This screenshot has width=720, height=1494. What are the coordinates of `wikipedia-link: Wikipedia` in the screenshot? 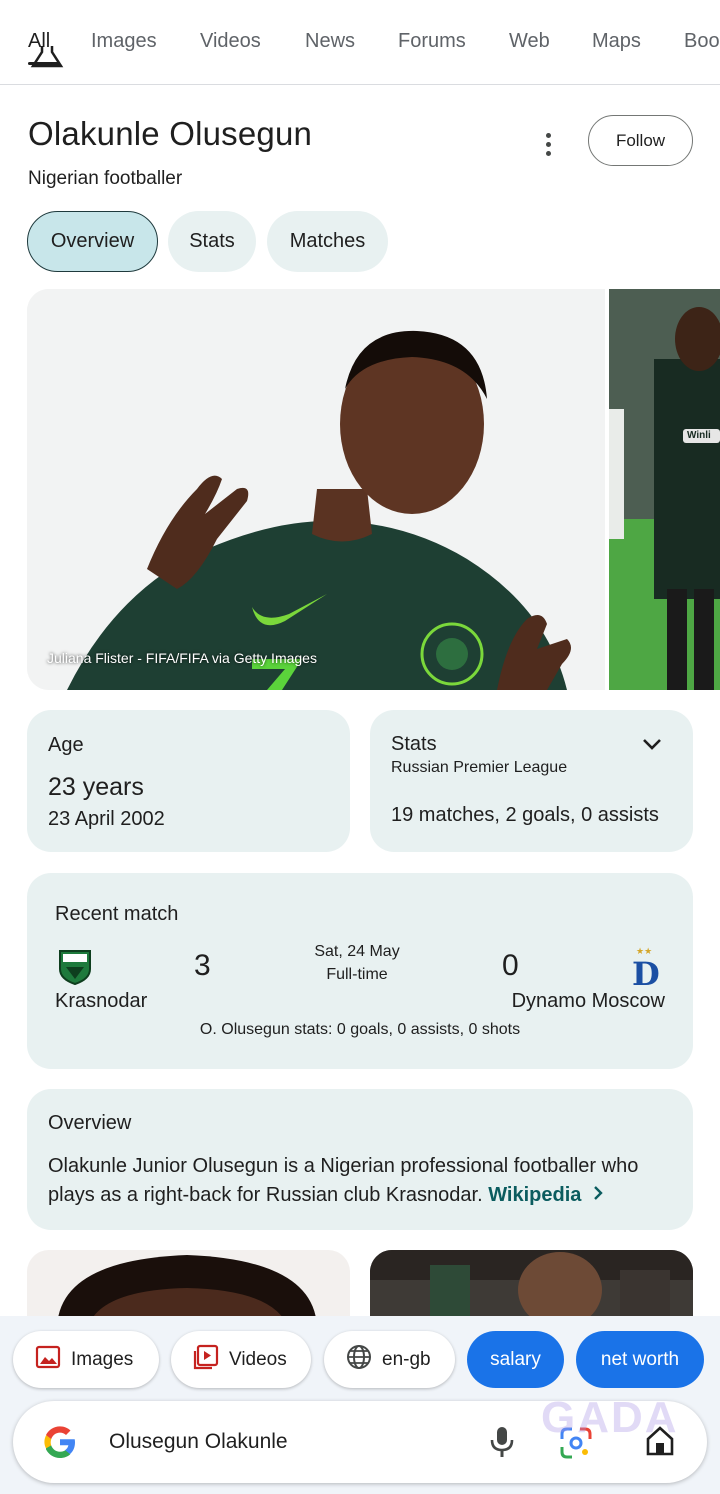 It's located at (534, 1195).